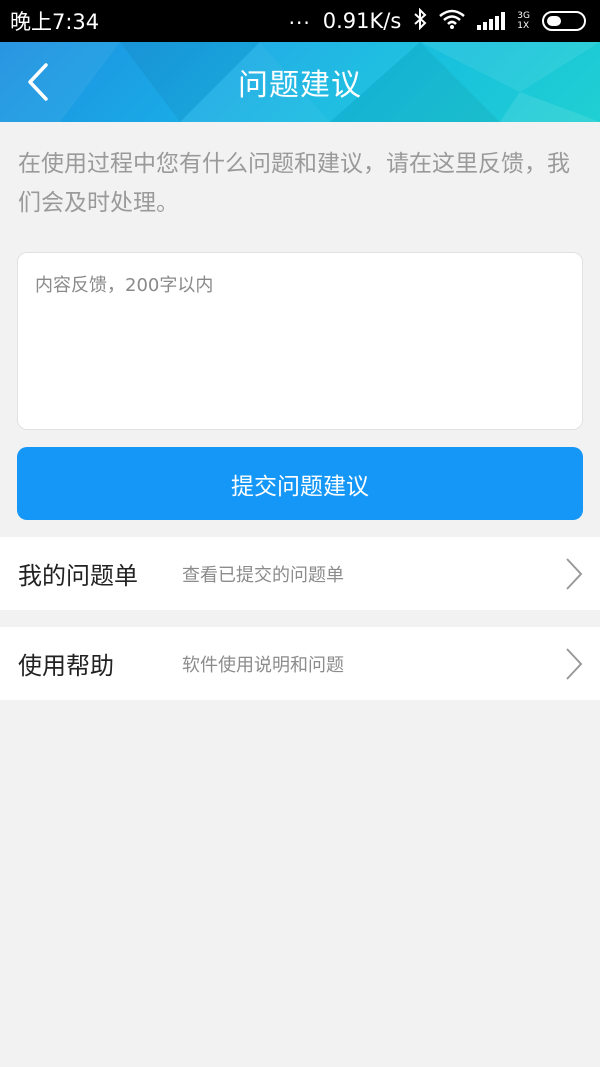 The height and width of the screenshot is (1067, 600). I want to click on help-row: 使用帮助 软件使用说明和问题, so click(300, 663).